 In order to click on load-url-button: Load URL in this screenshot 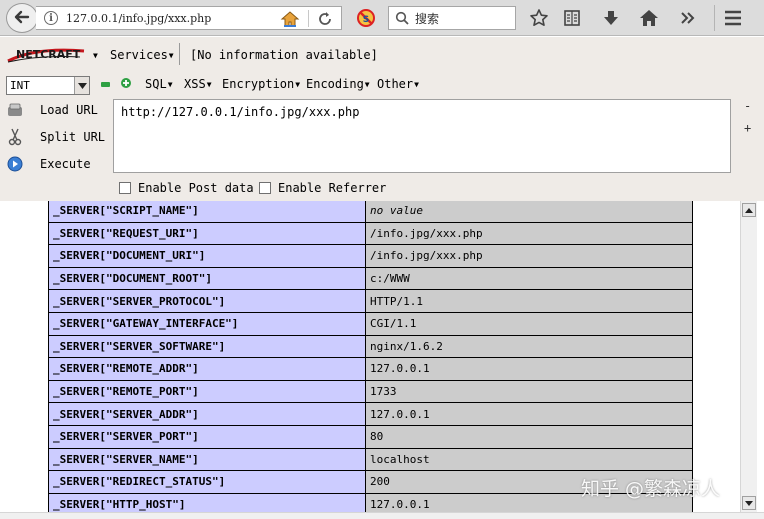, I will do `click(52, 110)`.